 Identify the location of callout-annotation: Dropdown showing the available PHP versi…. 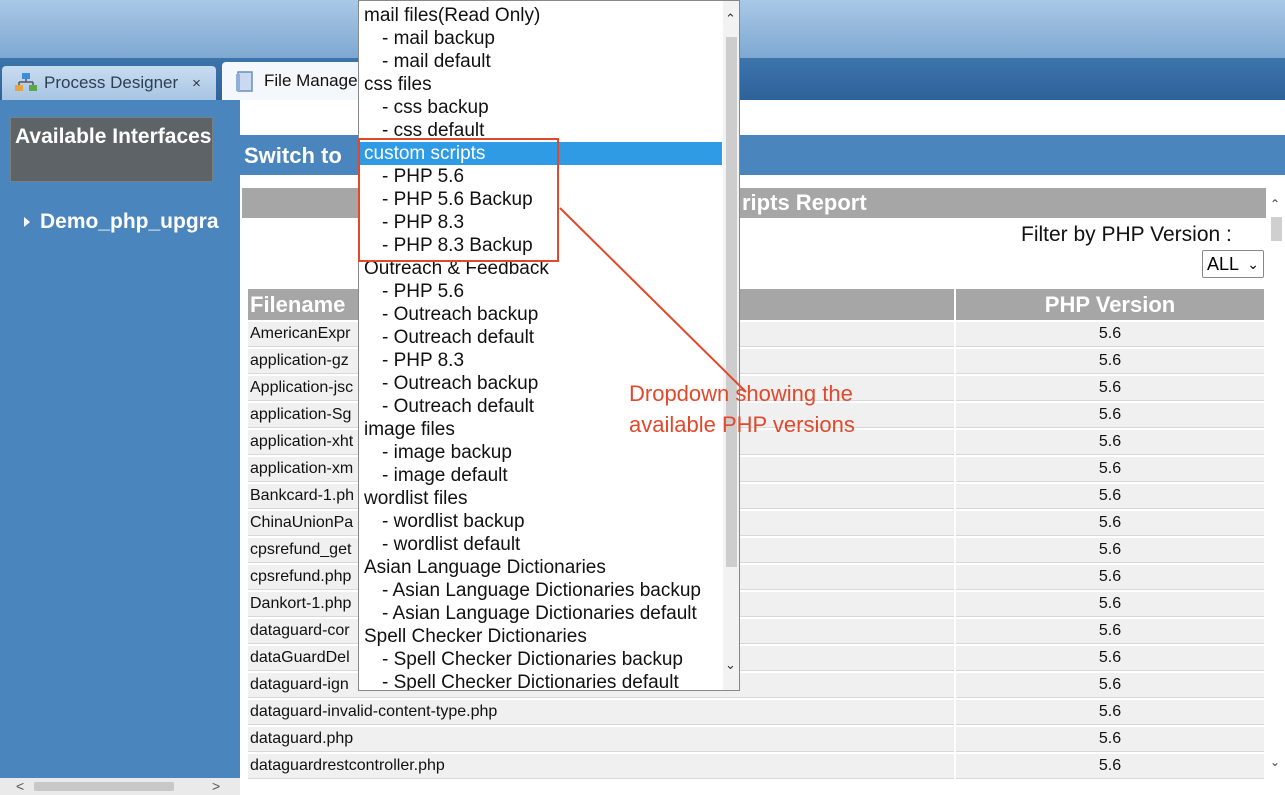
(789, 409).